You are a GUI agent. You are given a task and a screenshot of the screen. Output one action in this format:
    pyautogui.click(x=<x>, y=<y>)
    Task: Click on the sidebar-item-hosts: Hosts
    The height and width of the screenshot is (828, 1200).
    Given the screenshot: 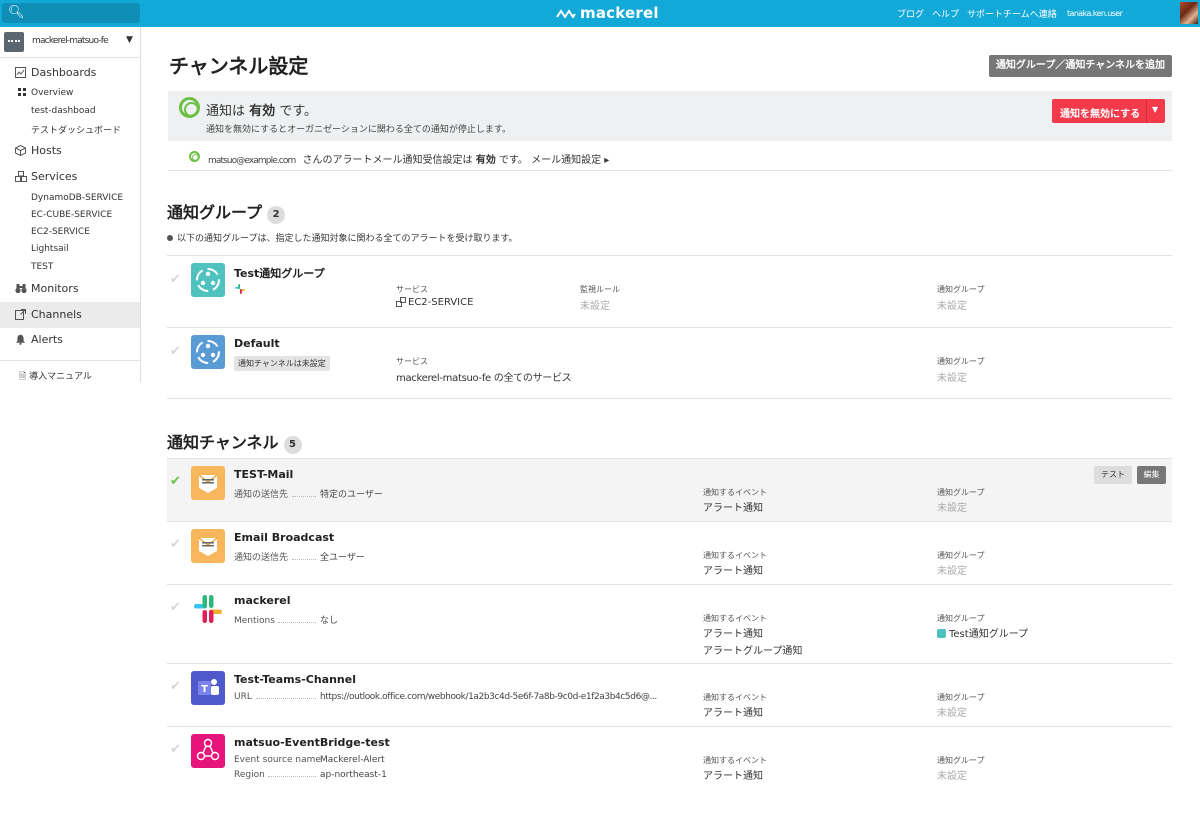 What is the action you would take?
    pyautogui.click(x=70, y=151)
    